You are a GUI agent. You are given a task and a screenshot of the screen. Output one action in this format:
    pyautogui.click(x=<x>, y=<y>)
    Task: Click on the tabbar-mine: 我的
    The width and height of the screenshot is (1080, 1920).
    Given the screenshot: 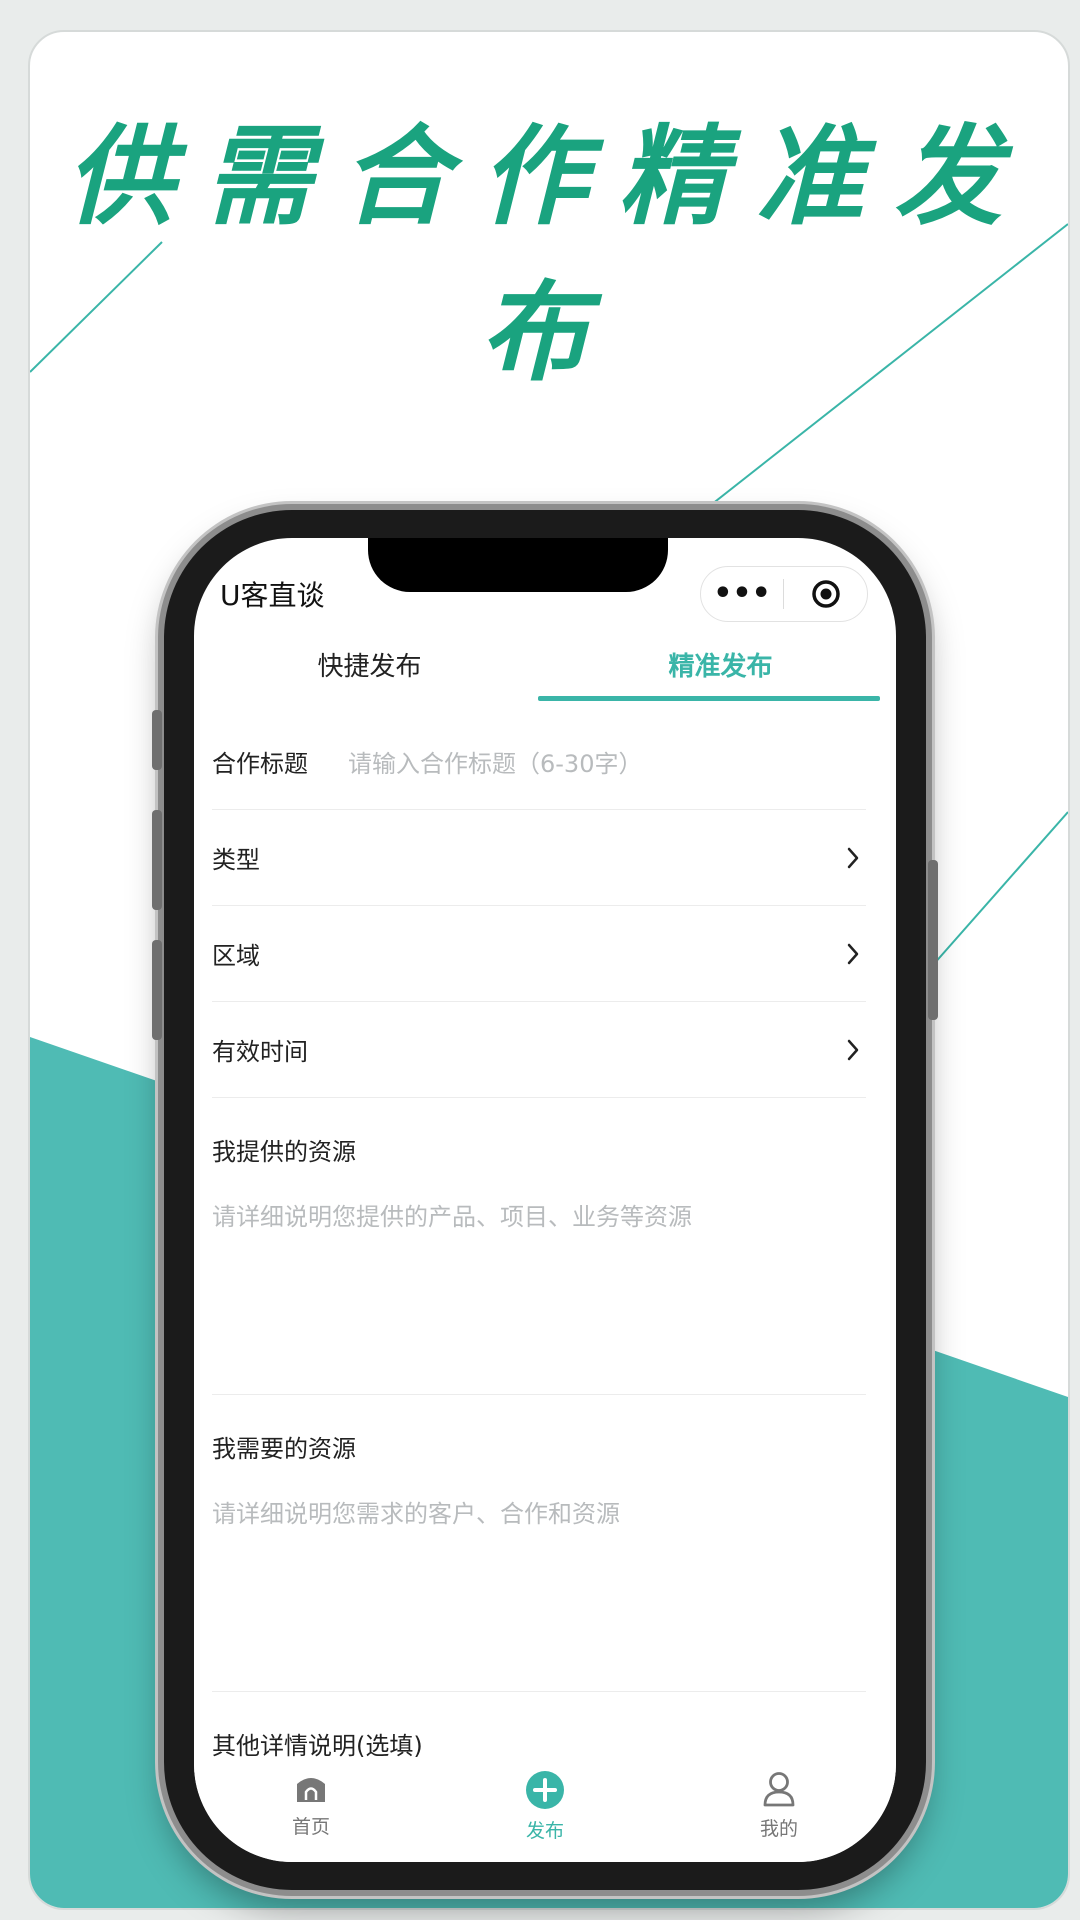 What is the action you would take?
    pyautogui.click(x=779, y=1812)
    